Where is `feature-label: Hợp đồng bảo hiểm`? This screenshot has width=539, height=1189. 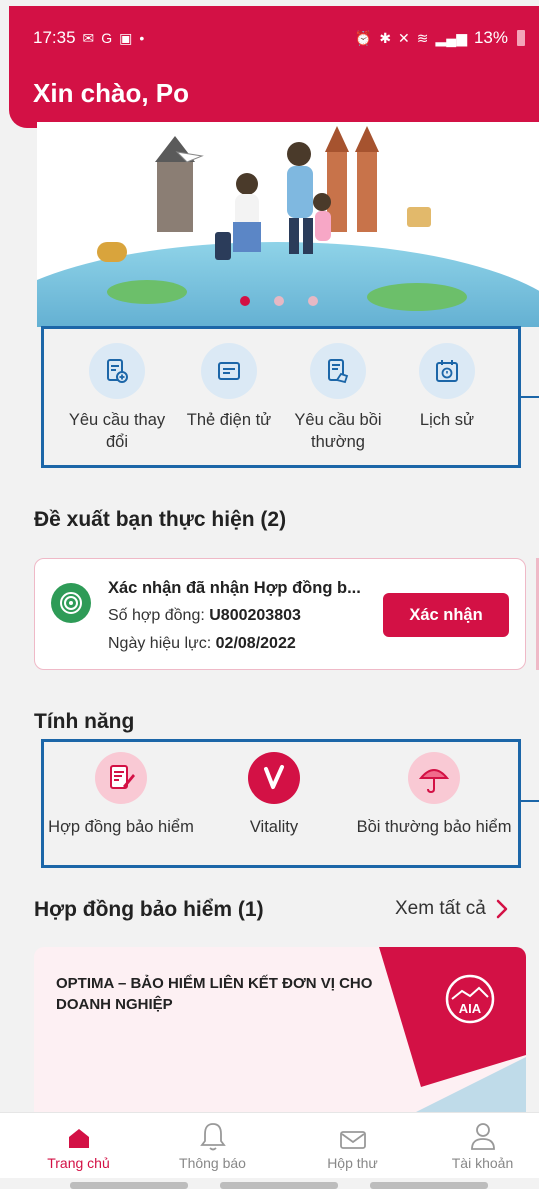 feature-label: Hợp đồng bảo hiểm is located at coordinates (121, 827).